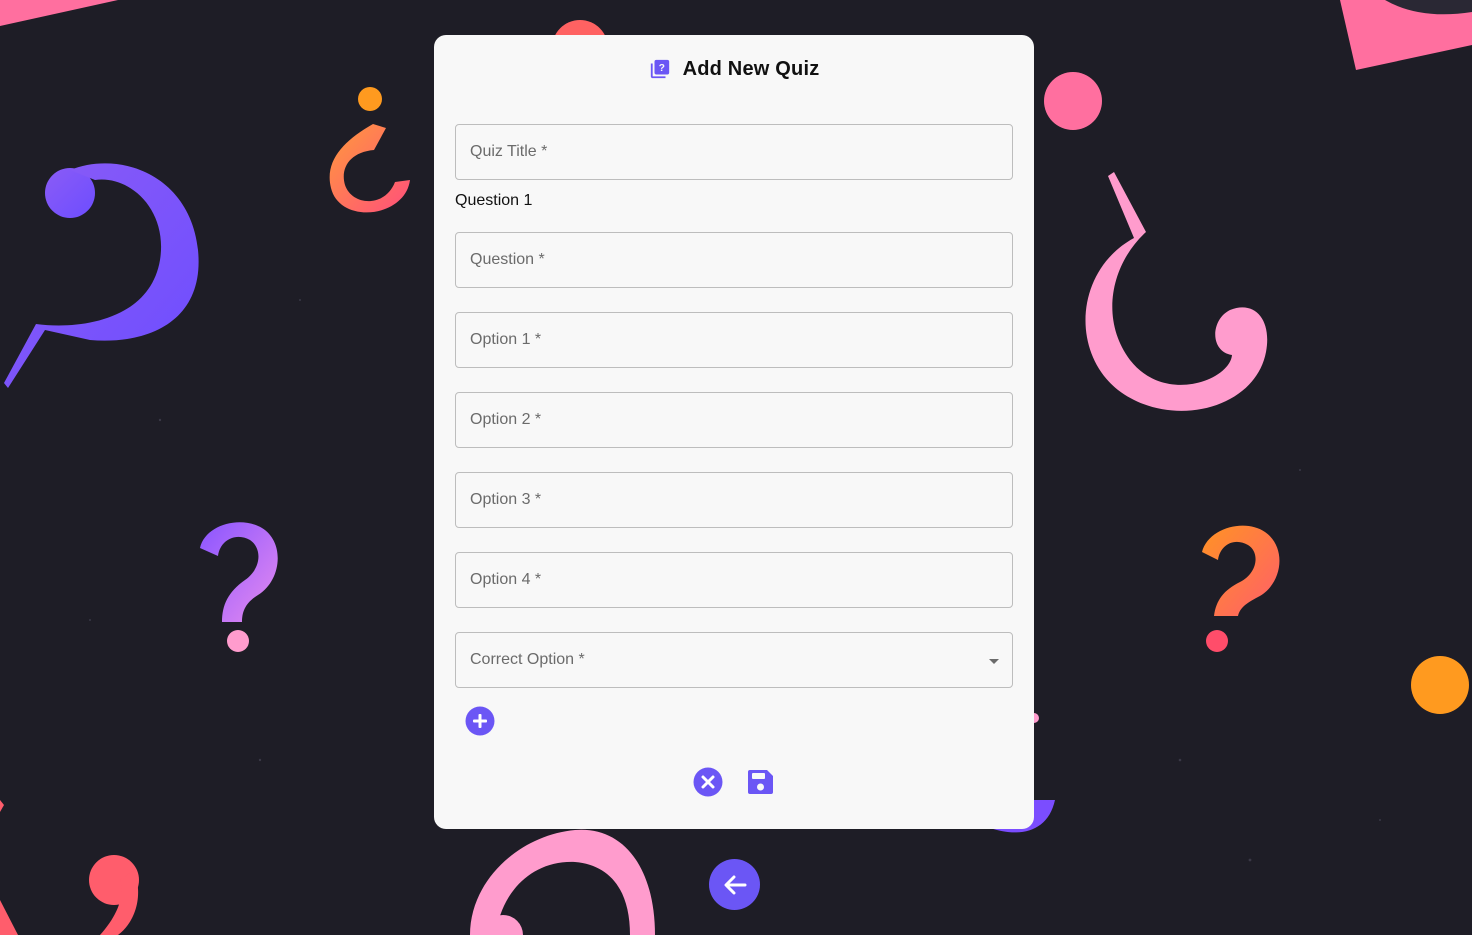 This screenshot has height=935, width=1472. What do you see at coordinates (994, 661) in the screenshot?
I see `caret-down-icon` at bounding box center [994, 661].